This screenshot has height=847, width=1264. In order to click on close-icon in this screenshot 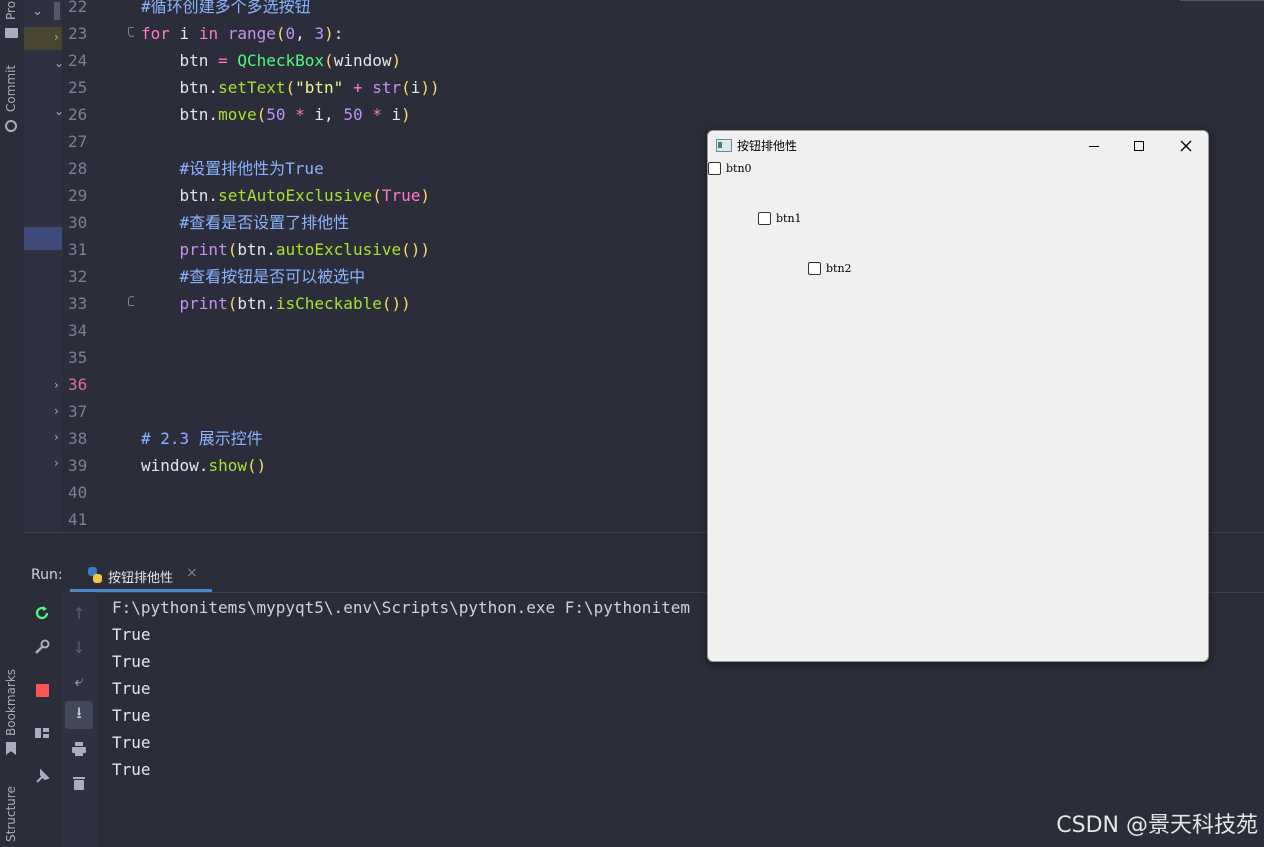, I will do `click(1186, 146)`.